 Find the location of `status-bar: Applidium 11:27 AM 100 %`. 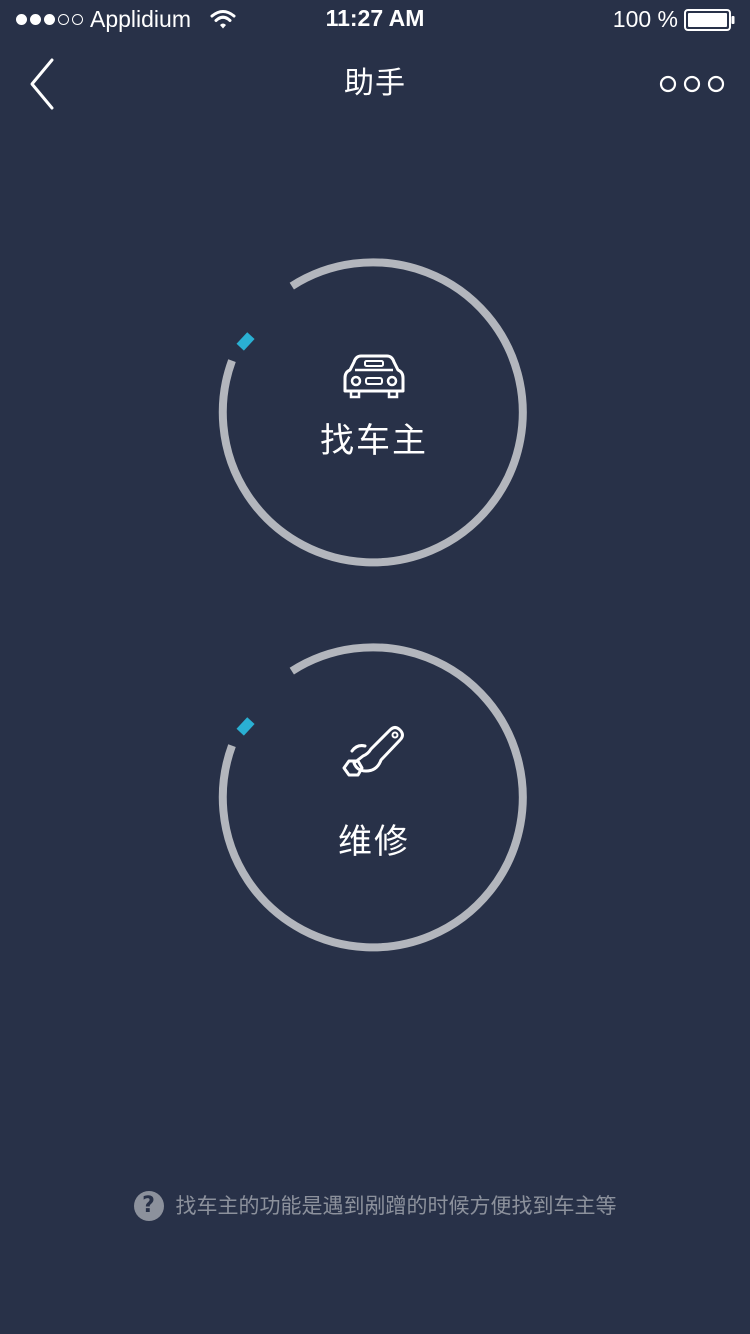

status-bar: Applidium 11:27 AM 100 % is located at coordinates (375, 20).